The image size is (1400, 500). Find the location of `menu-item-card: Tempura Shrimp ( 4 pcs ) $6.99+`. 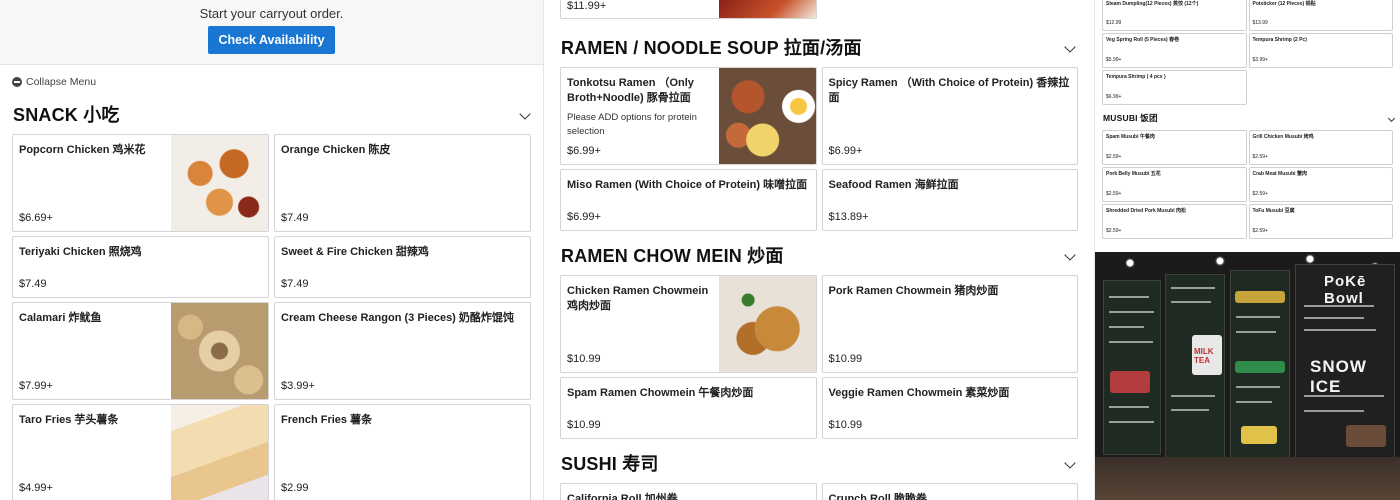

menu-item-card: Tempura Shrimp ( 4 pcs ) $6.99+ is located at coordinates (1174, 87).